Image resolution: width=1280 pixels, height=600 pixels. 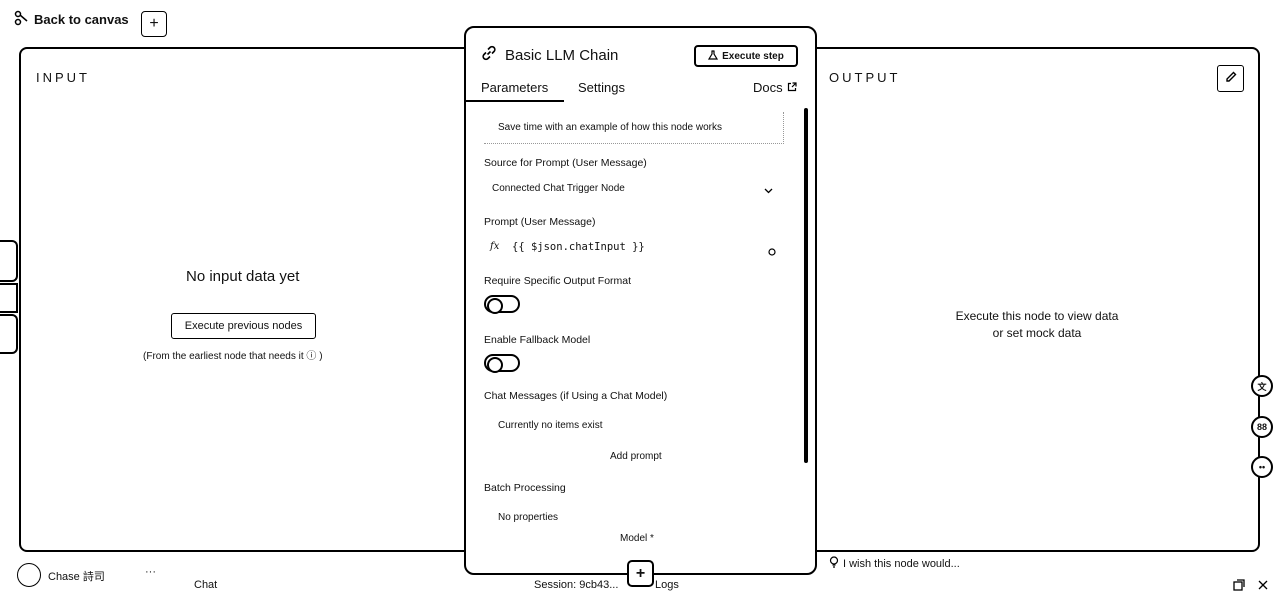 What do you see at coordinates (1262, 467) in the screenshot?
I see `assistant-icon: ••` at bounding box center [1262, 467].